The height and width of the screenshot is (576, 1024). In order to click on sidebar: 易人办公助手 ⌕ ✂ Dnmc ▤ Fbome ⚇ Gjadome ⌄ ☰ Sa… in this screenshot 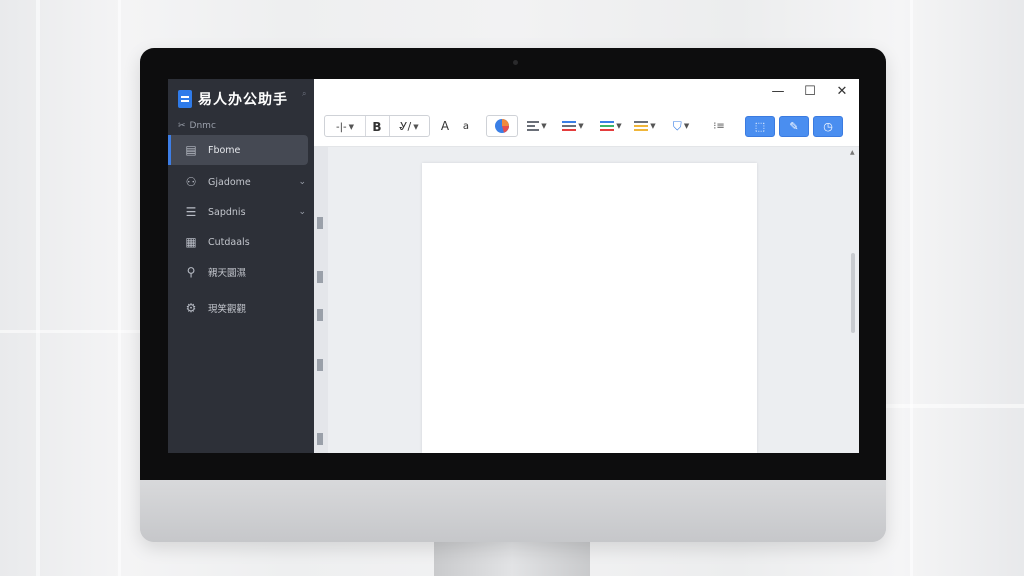, I will do `click(241, 266)`.